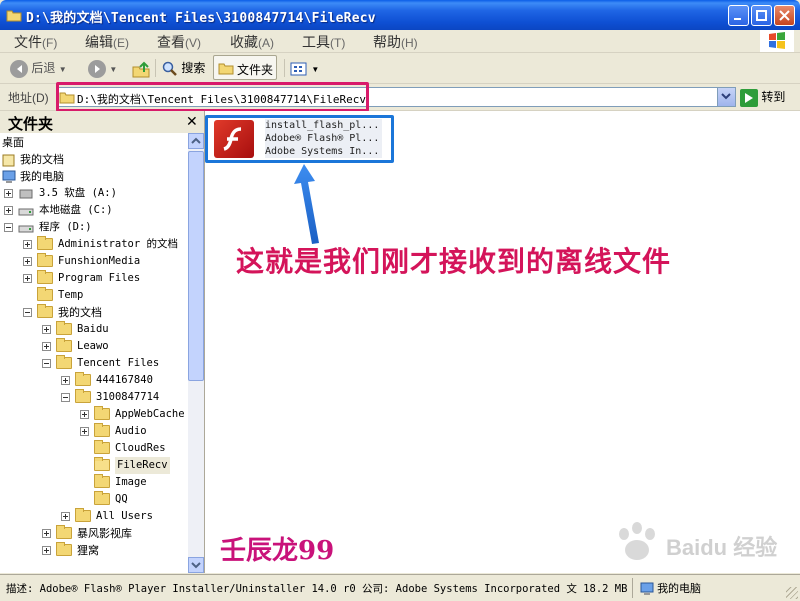 The height and width of the screenshot is (601, 800). Describe the element at coordinates (304, 68) in the screenshot. I see `views-button: ▼` at that location.